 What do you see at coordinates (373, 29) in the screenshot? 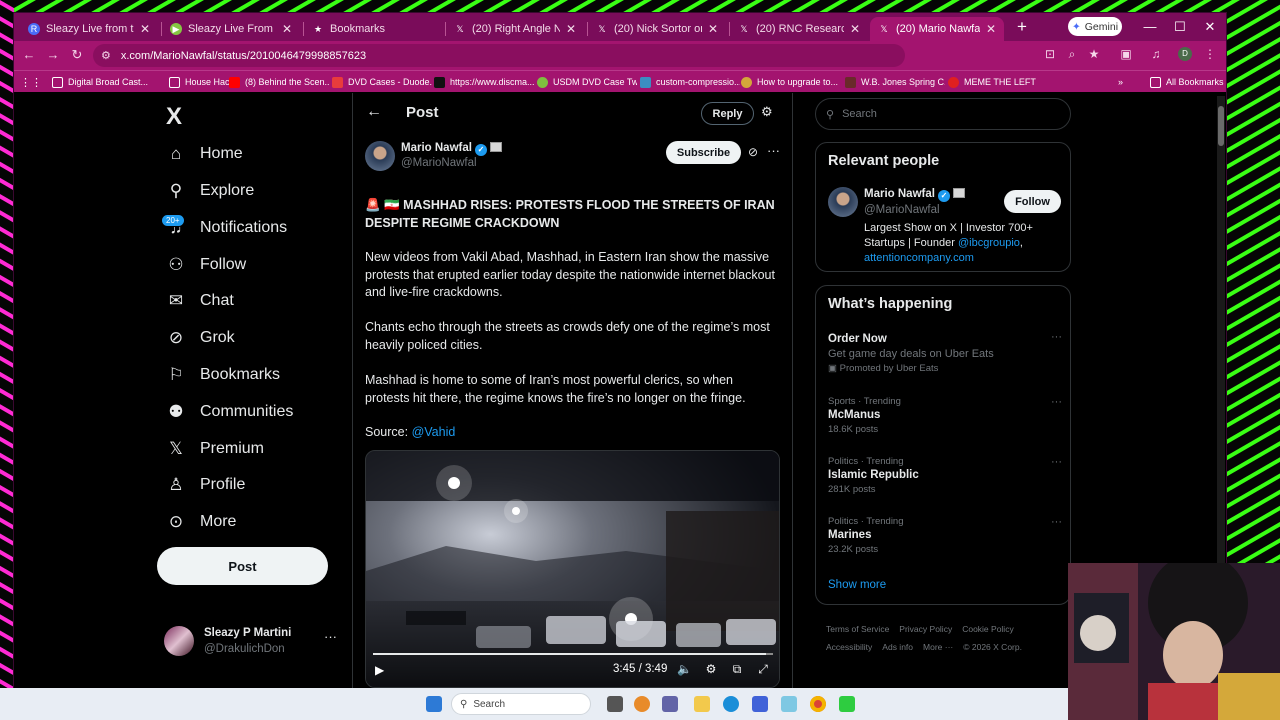
I see `tab-bookmarks: ★ Bookmarks` at bounding box center [373, 29].